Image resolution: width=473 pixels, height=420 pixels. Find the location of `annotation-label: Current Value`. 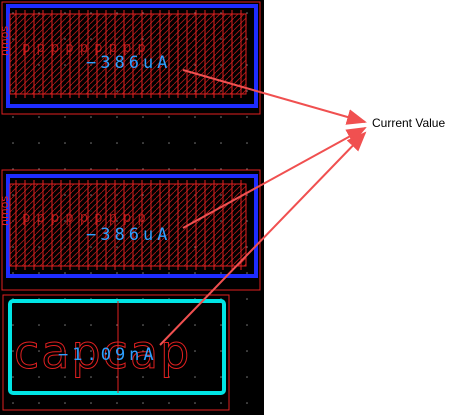

annotation-label: Current Value is located at coordinates (409, 123).